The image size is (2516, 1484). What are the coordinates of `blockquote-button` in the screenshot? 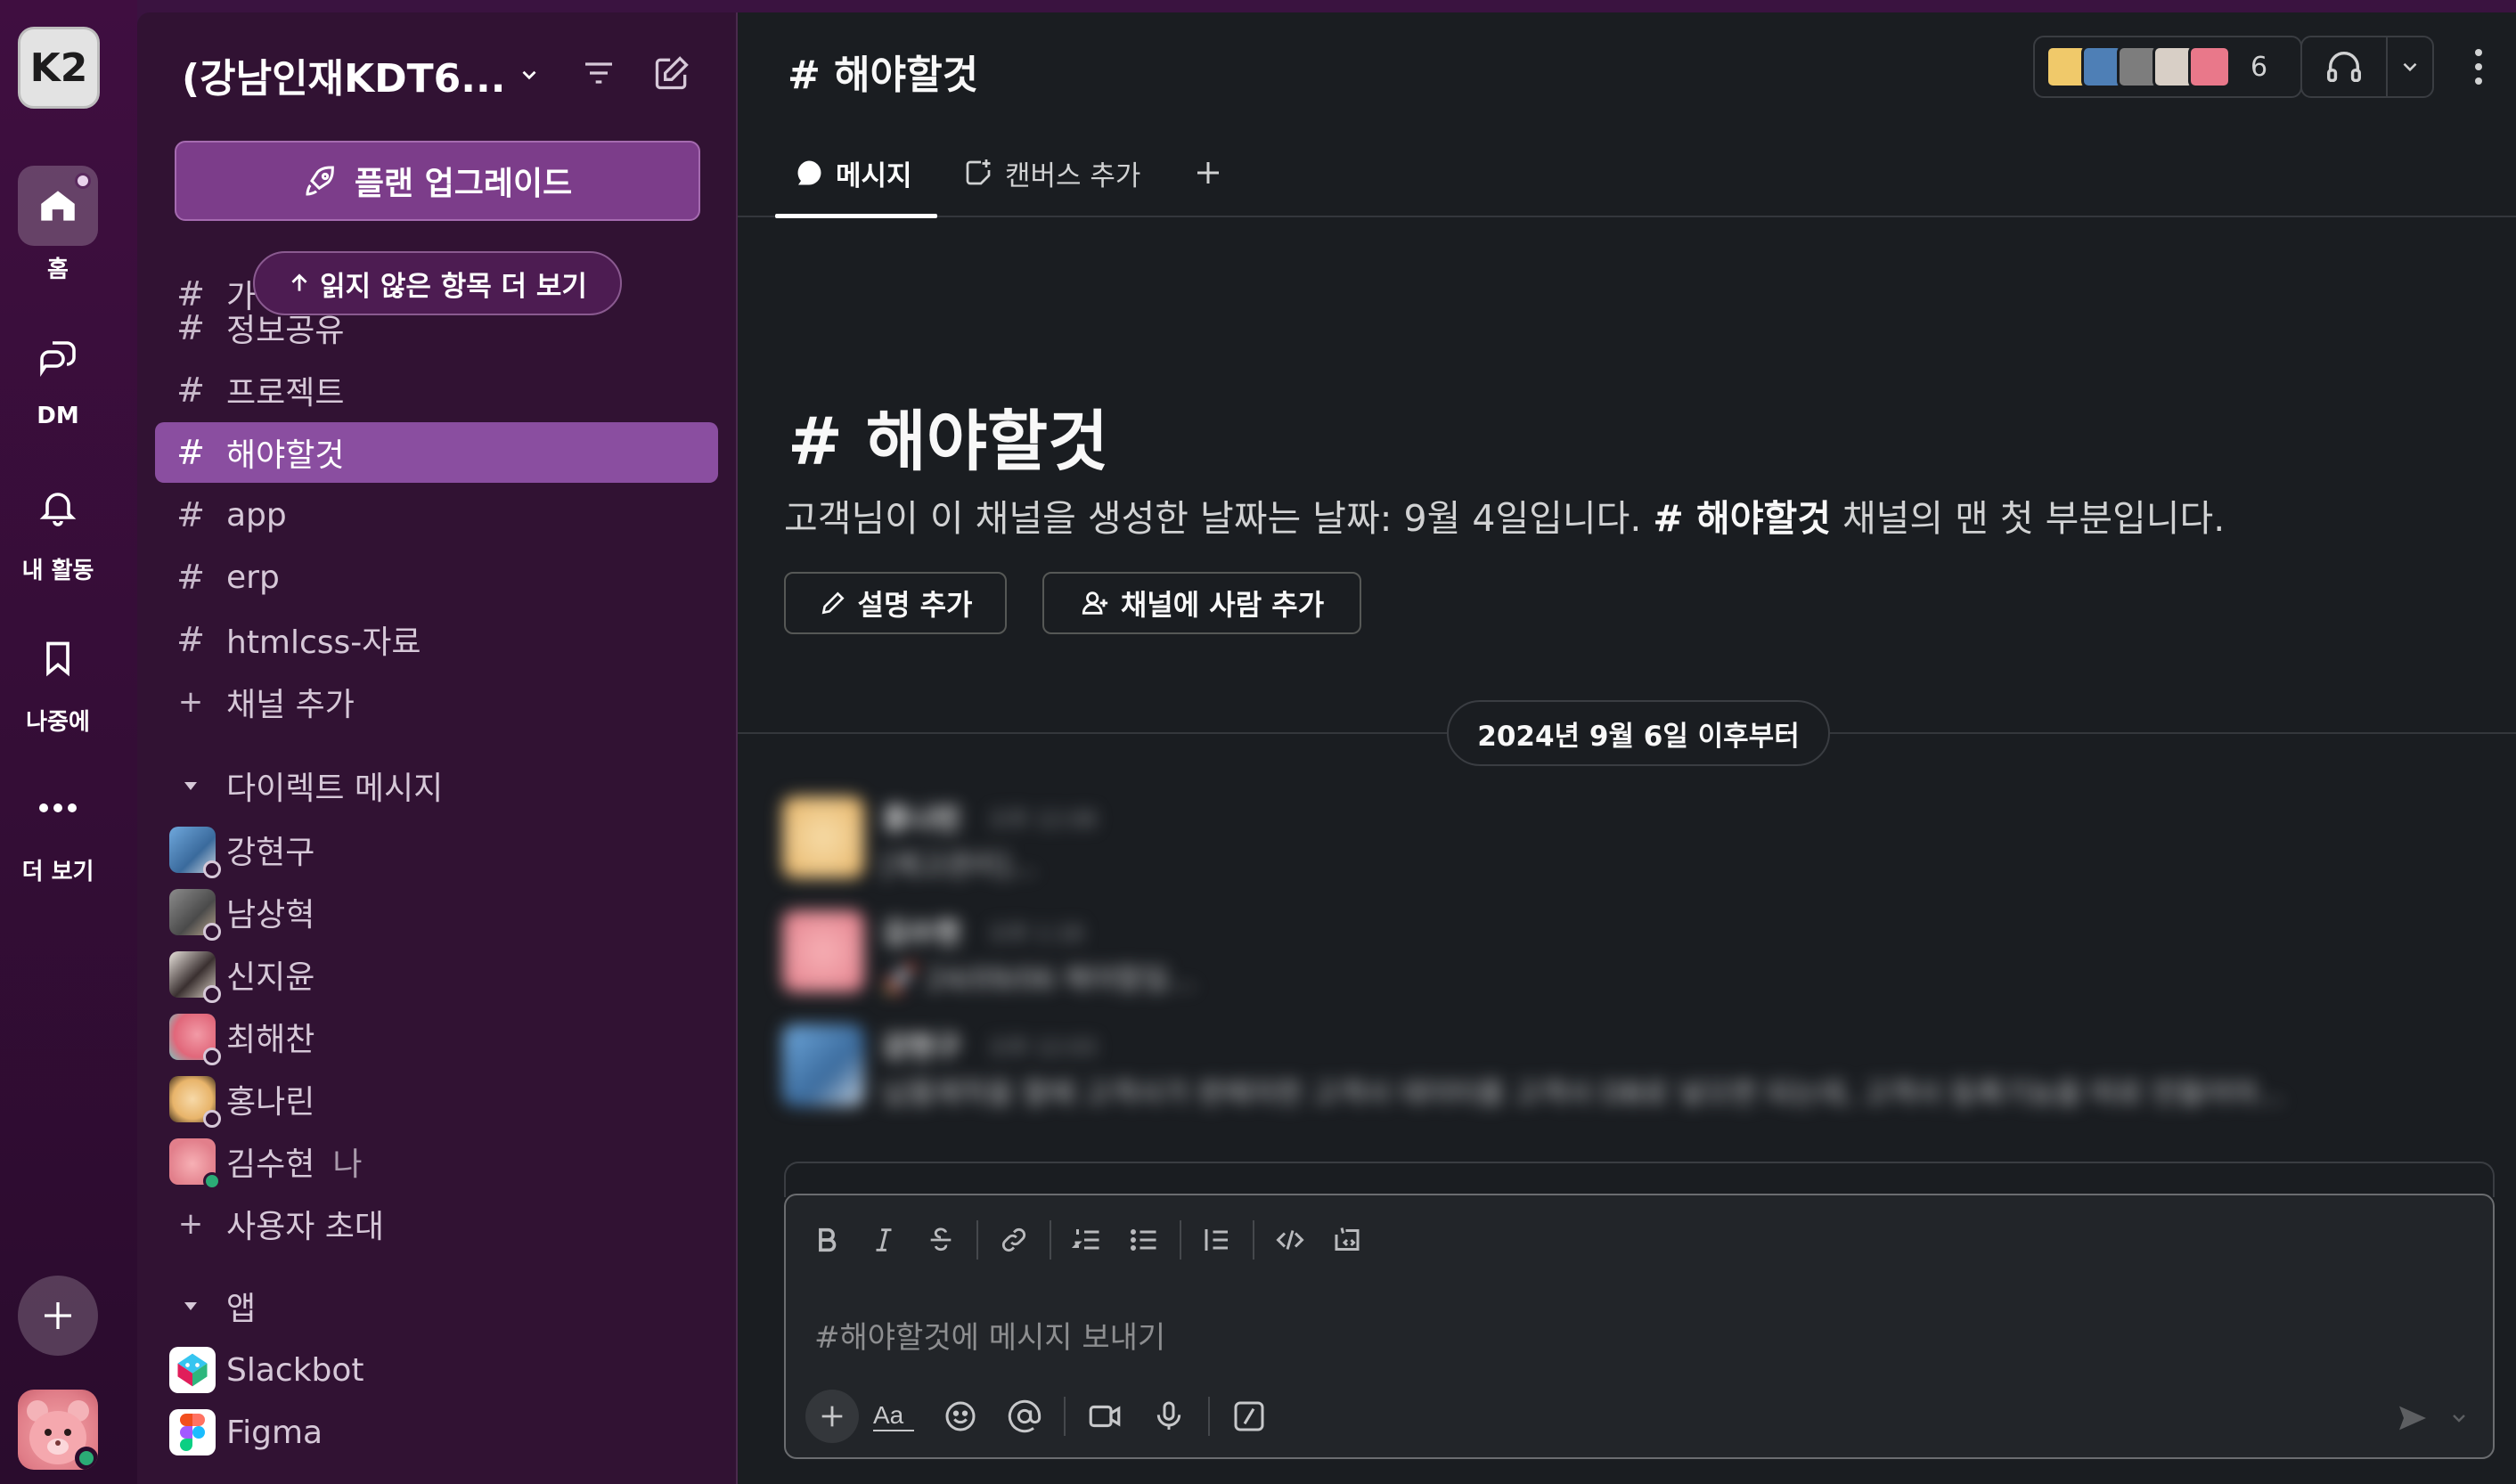 It's located at (1217, 1240).